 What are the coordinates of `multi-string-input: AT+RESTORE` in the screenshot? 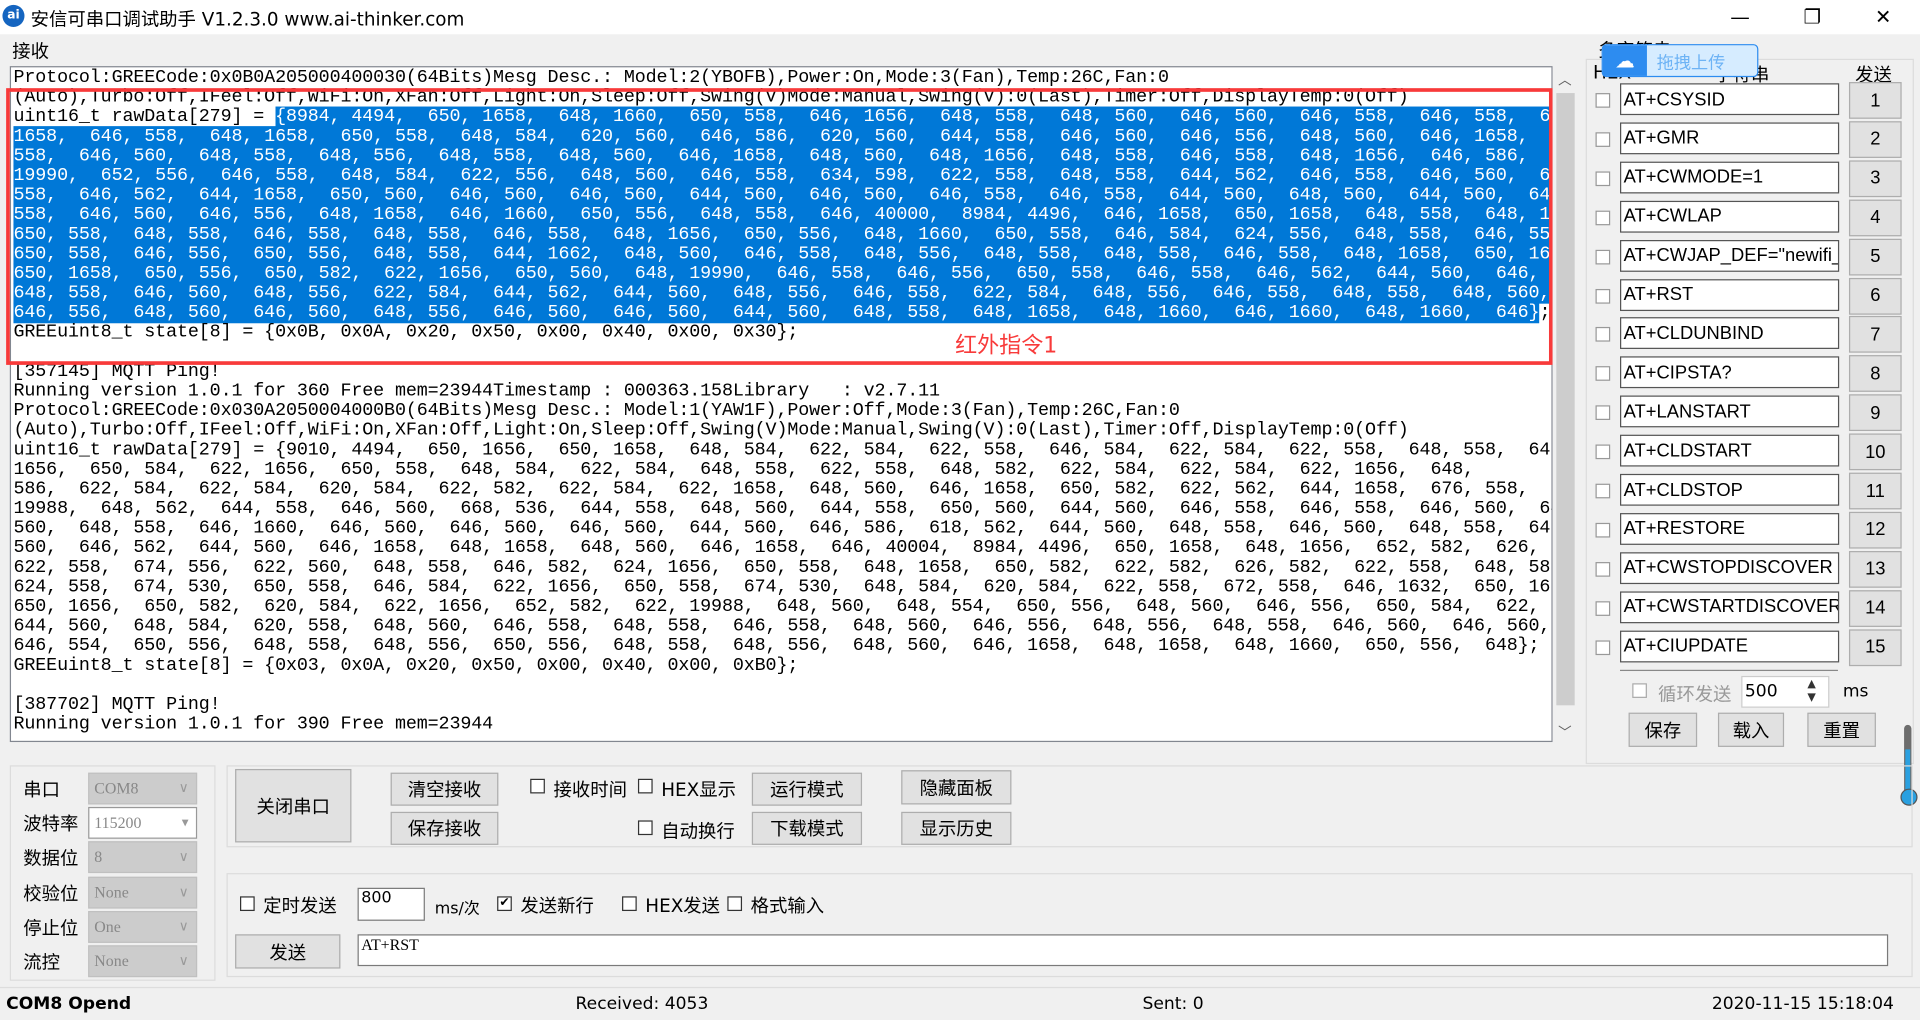 It's located at (1730, 528).